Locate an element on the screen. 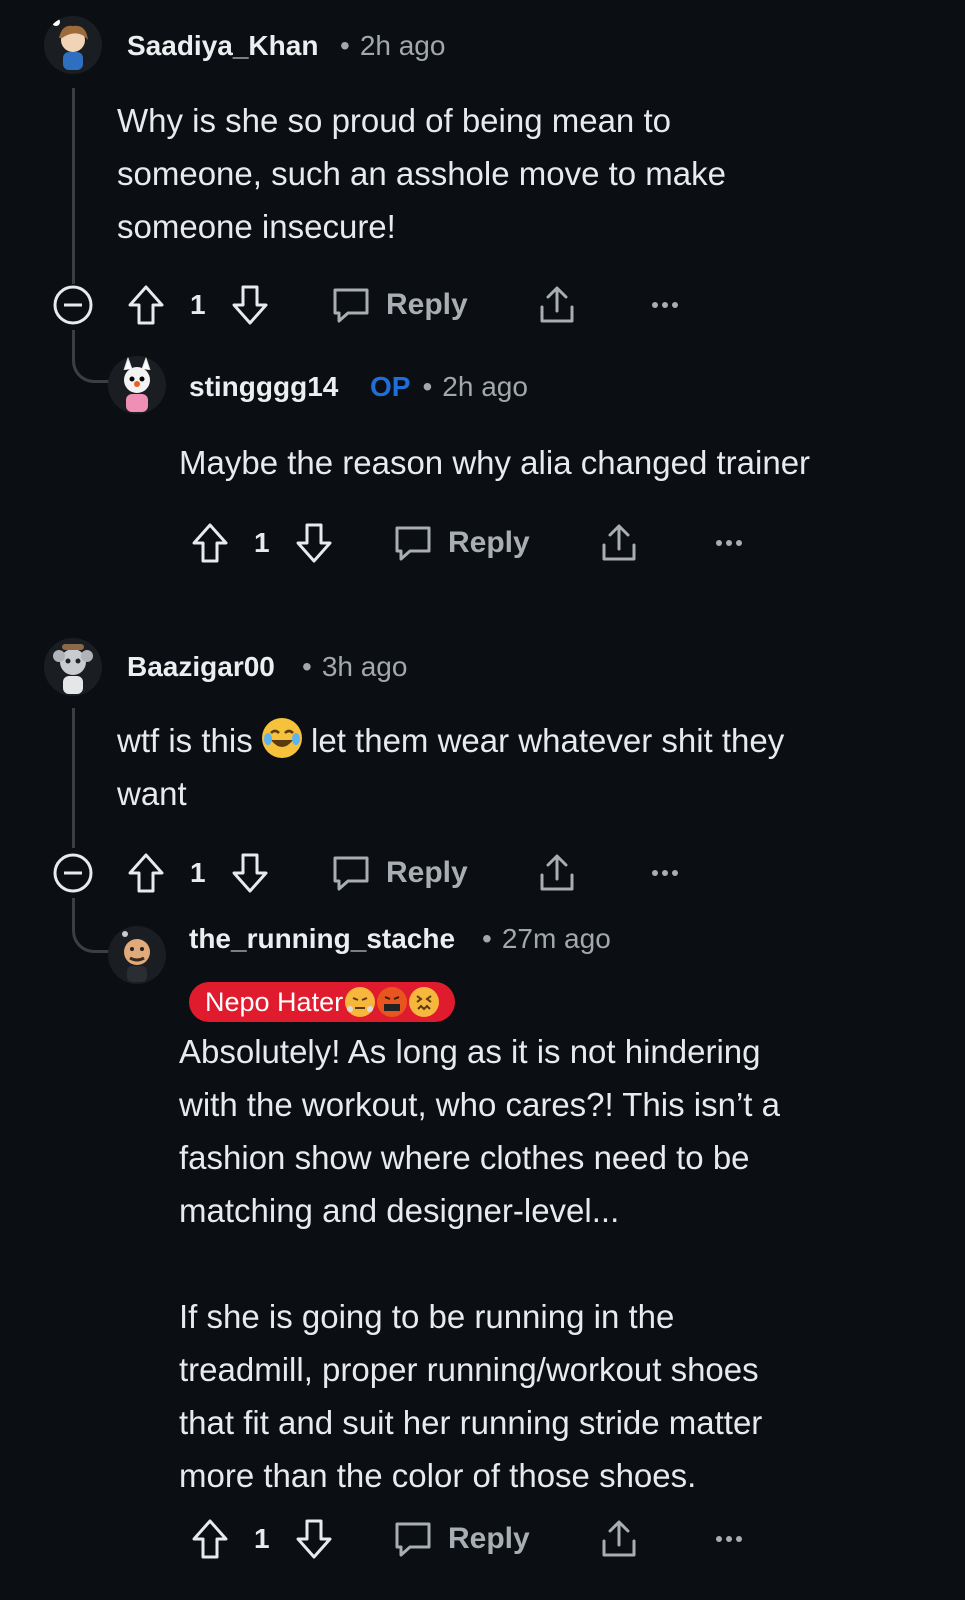 The height and width of the screenshot is (1600, 965). user-flair: Nepo Hater is located at coordinates (322, 1002).